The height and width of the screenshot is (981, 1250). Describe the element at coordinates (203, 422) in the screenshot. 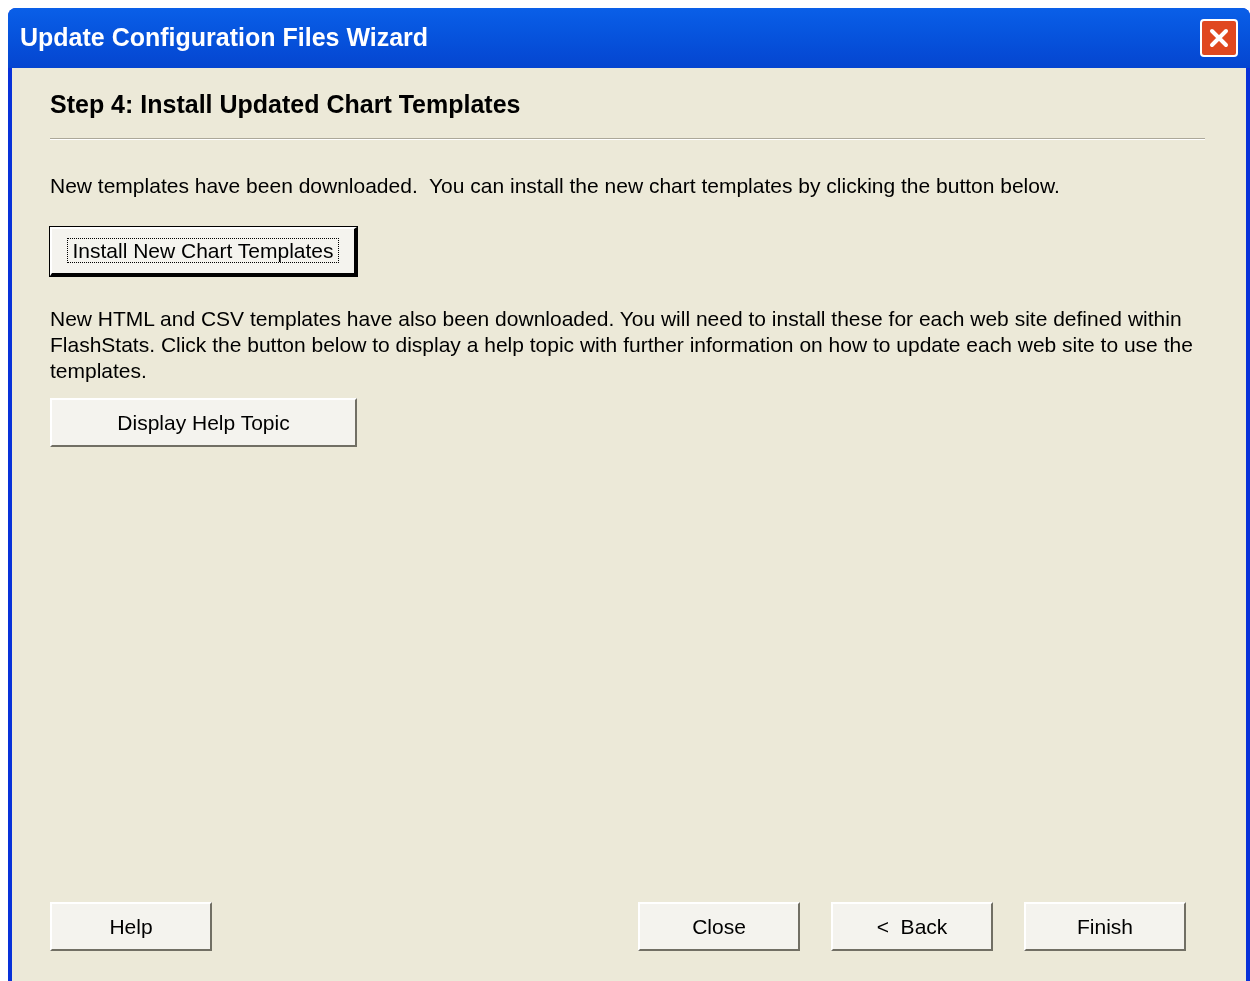

I see `display-help-topic-button: Display Help Topic` at that location.